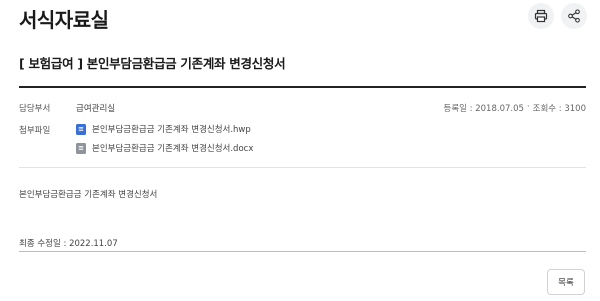 The height and width of the screenshot is (301, 600). Describe the element at coordinates (35, 131) in the screenshot. I see `attachments-label: 첨부파일` at that location.